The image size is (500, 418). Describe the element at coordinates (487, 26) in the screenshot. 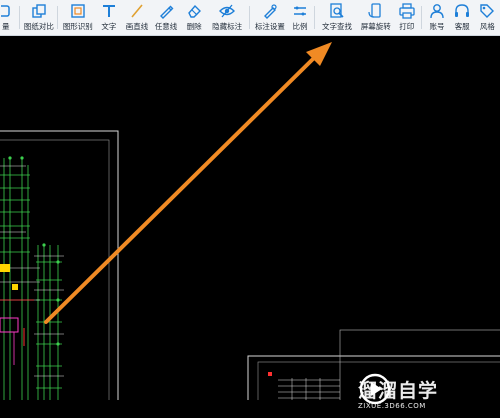

I see `toolbar-label: 风格` at that location.